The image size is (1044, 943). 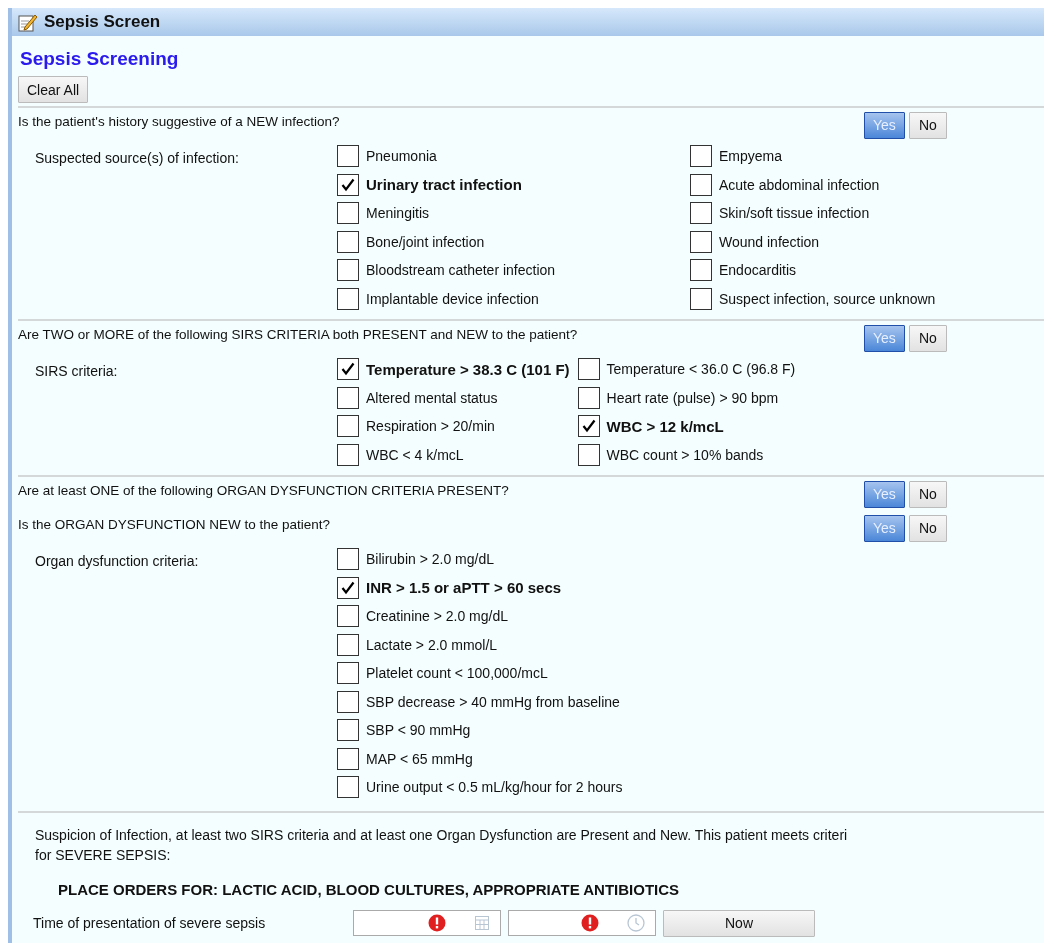 What do you see at coordinates (53, 89) in the screenshot?
I see `clear-all-button: Clear All` at bounding box center [53, 89].